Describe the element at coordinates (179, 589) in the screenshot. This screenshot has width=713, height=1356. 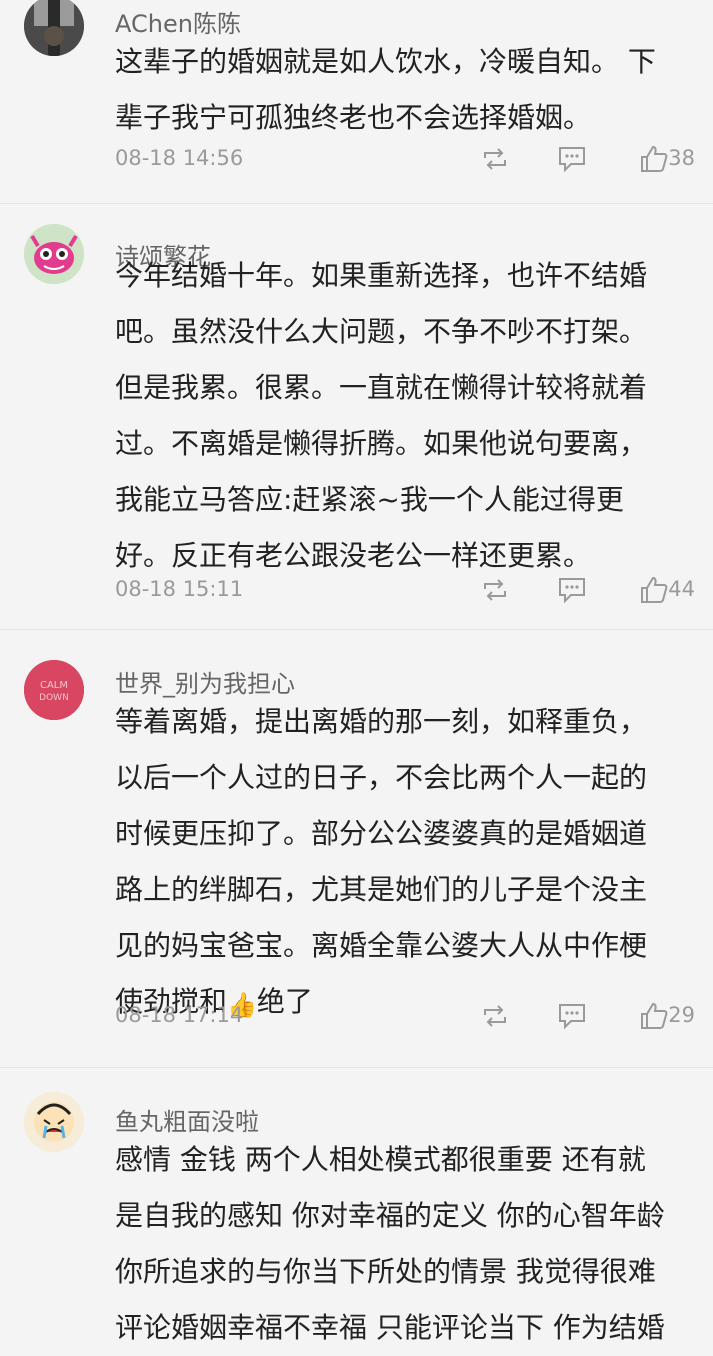
I see `comment-time: 08-18 15:11` at that location.